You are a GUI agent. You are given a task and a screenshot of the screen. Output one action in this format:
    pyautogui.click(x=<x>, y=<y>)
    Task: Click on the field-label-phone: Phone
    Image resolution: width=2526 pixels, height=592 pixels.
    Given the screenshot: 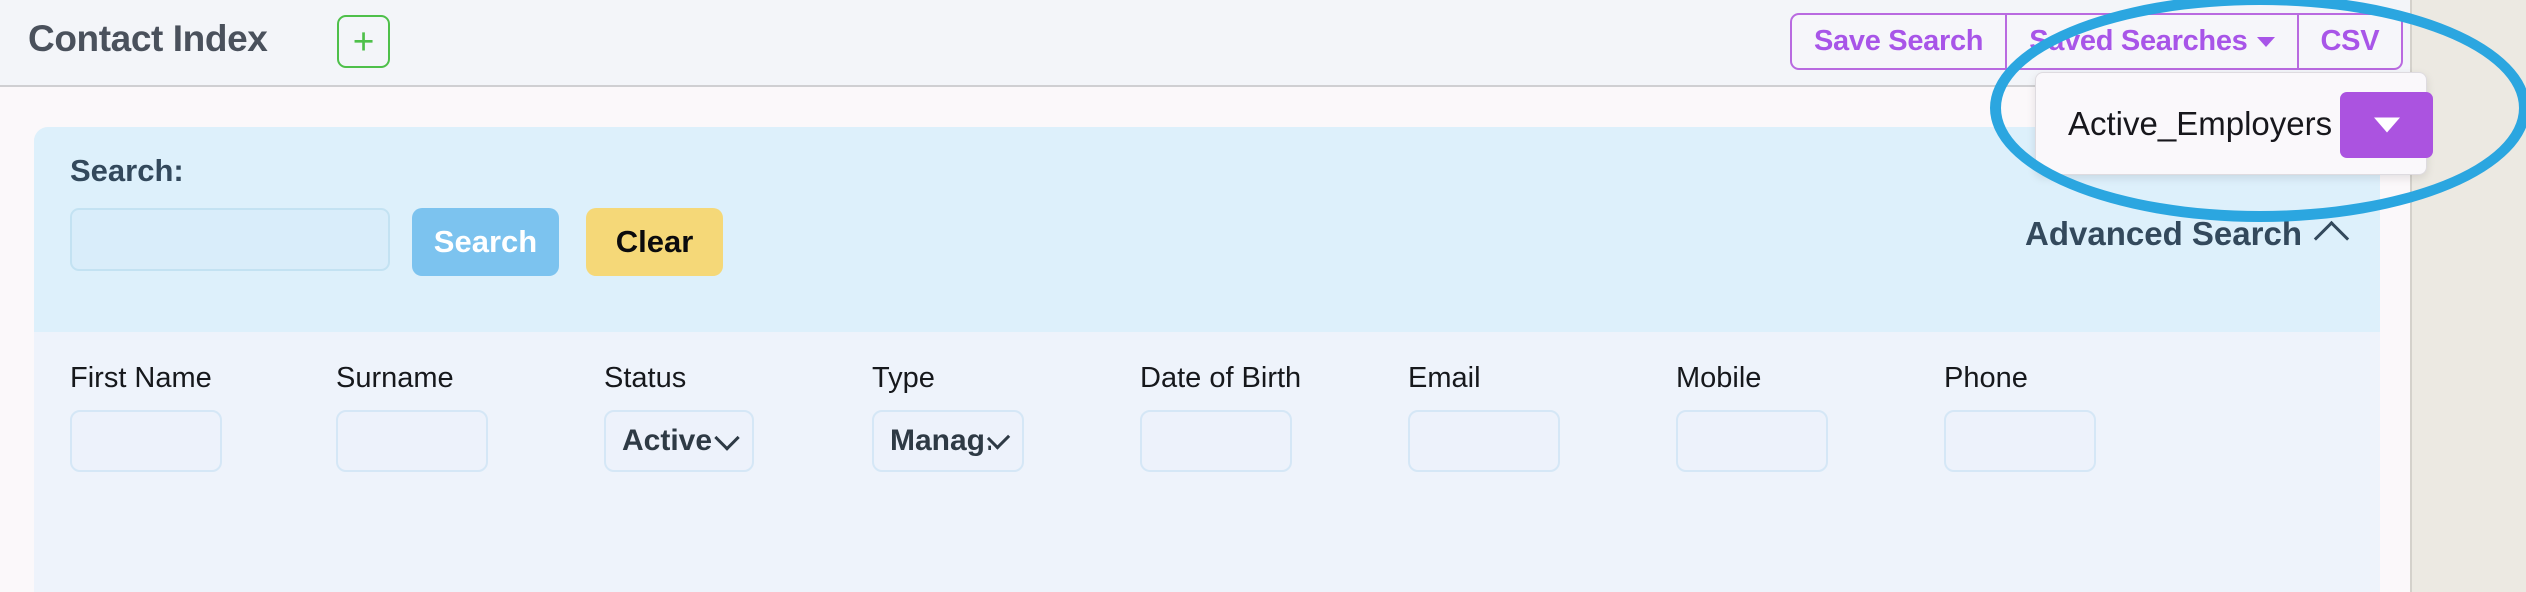 What is the action you would take?
    pyautogui.click(x=1986, y=378)
    